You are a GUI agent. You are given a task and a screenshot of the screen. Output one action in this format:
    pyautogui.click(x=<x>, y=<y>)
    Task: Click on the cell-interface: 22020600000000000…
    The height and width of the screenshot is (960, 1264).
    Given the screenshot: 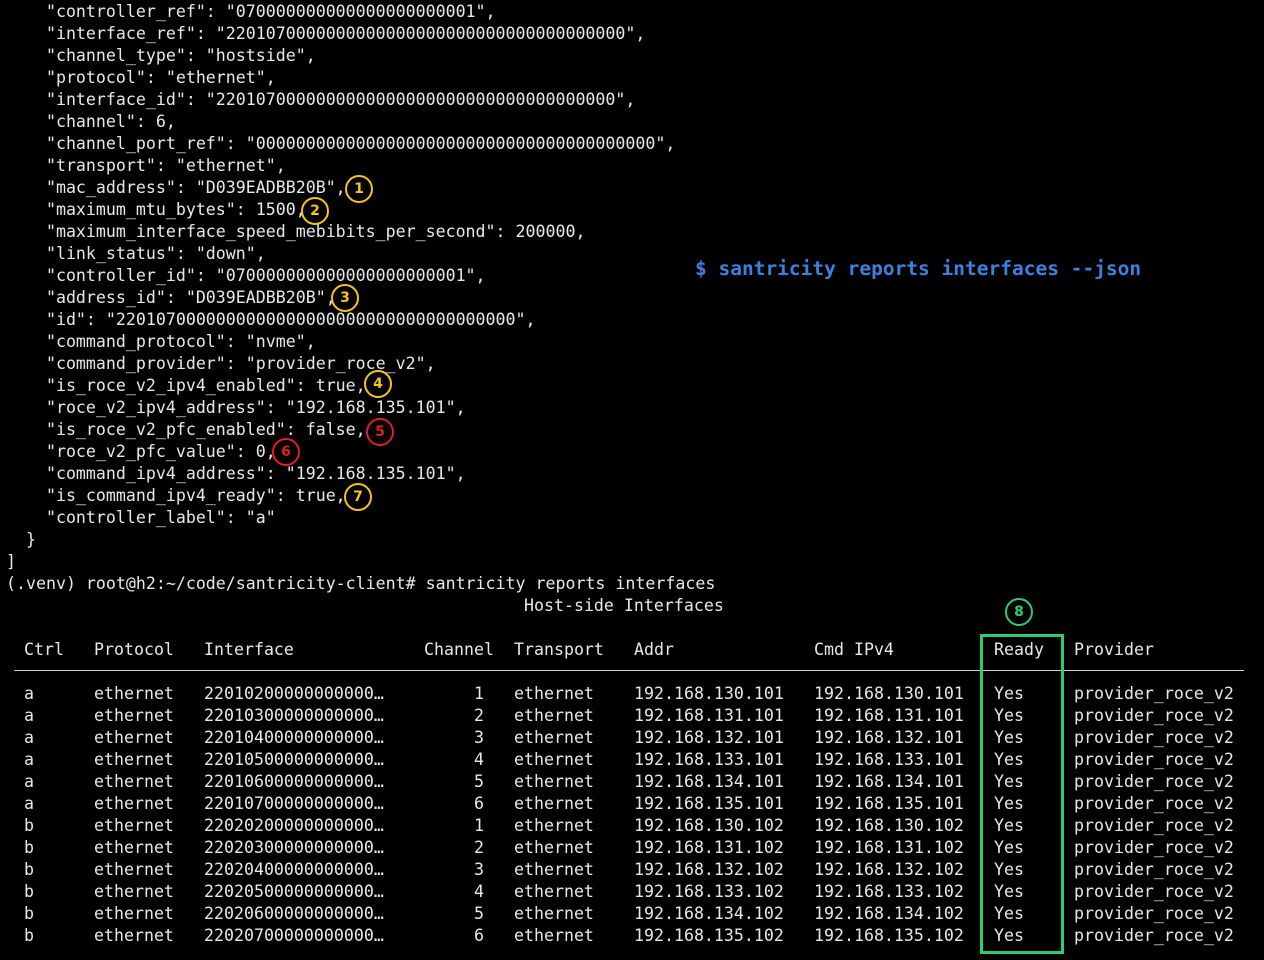 What is the action you would take?
    pyautogui.click(x=294, y=913)
    